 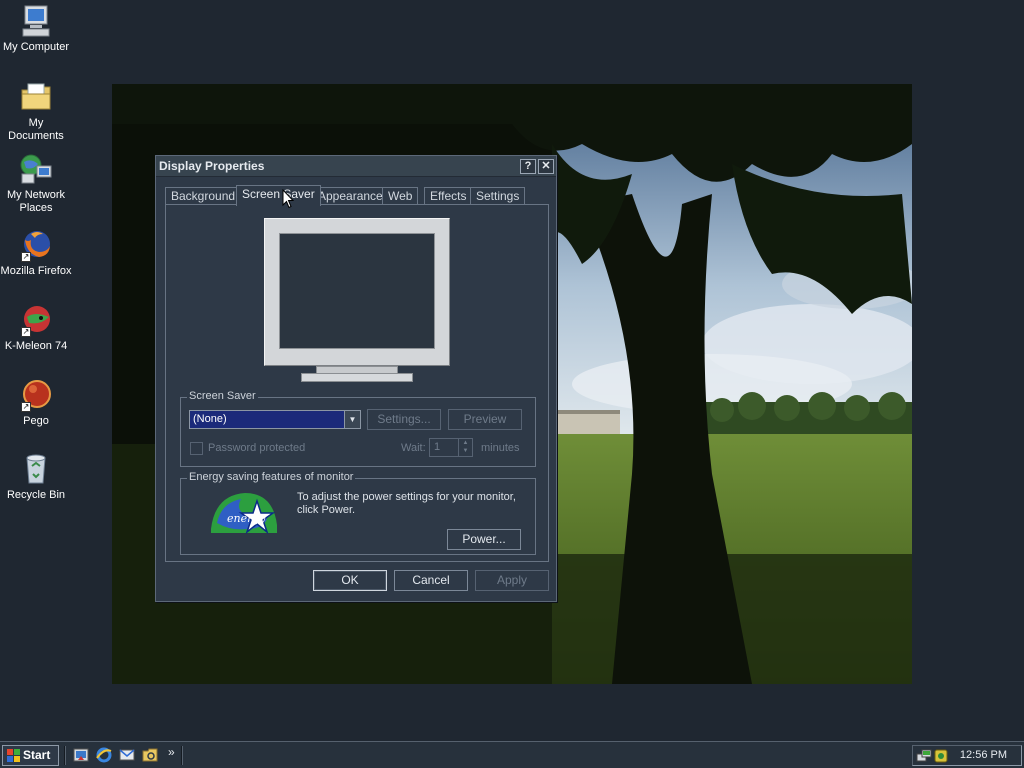 I want to click on desktop-icon-my-documents: My Documents, so click(x=36, y=111).